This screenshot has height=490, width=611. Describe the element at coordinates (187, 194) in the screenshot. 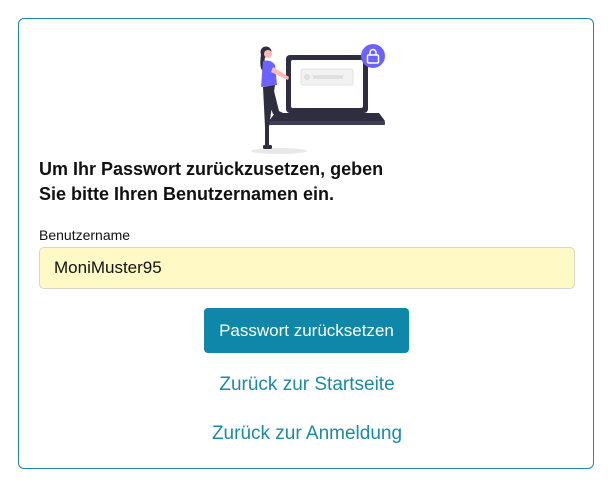

I see `page-title-line-2: Sie bitte Ihren Benutzernamen ein.` at that location.